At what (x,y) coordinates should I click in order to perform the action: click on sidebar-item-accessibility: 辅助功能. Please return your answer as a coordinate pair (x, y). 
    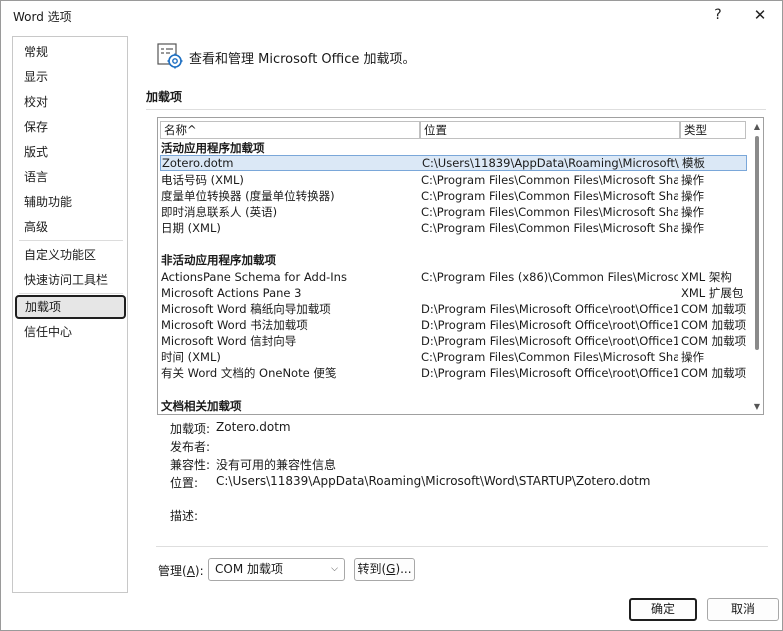
    Looking at the image, I should click on (70, 202).